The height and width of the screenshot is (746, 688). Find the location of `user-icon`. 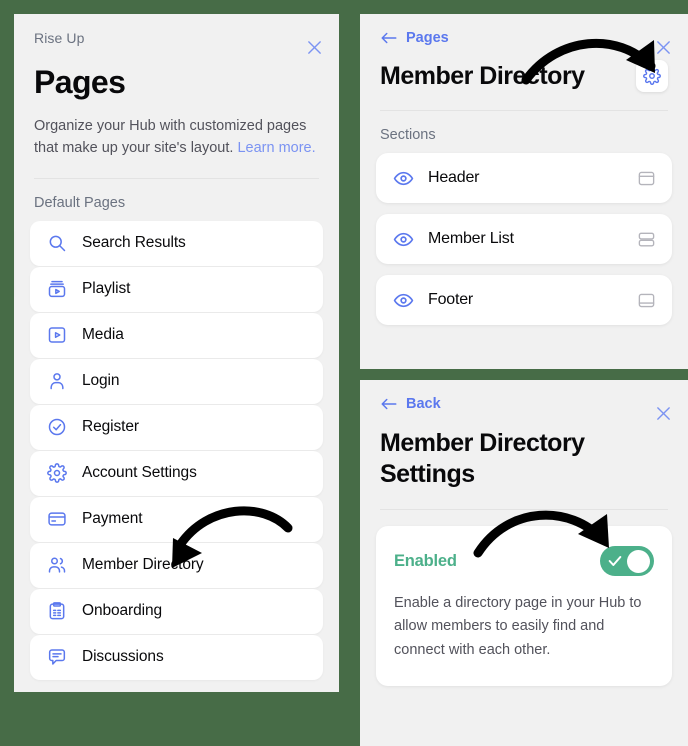

user-icon is located at coordinates (57, 381).